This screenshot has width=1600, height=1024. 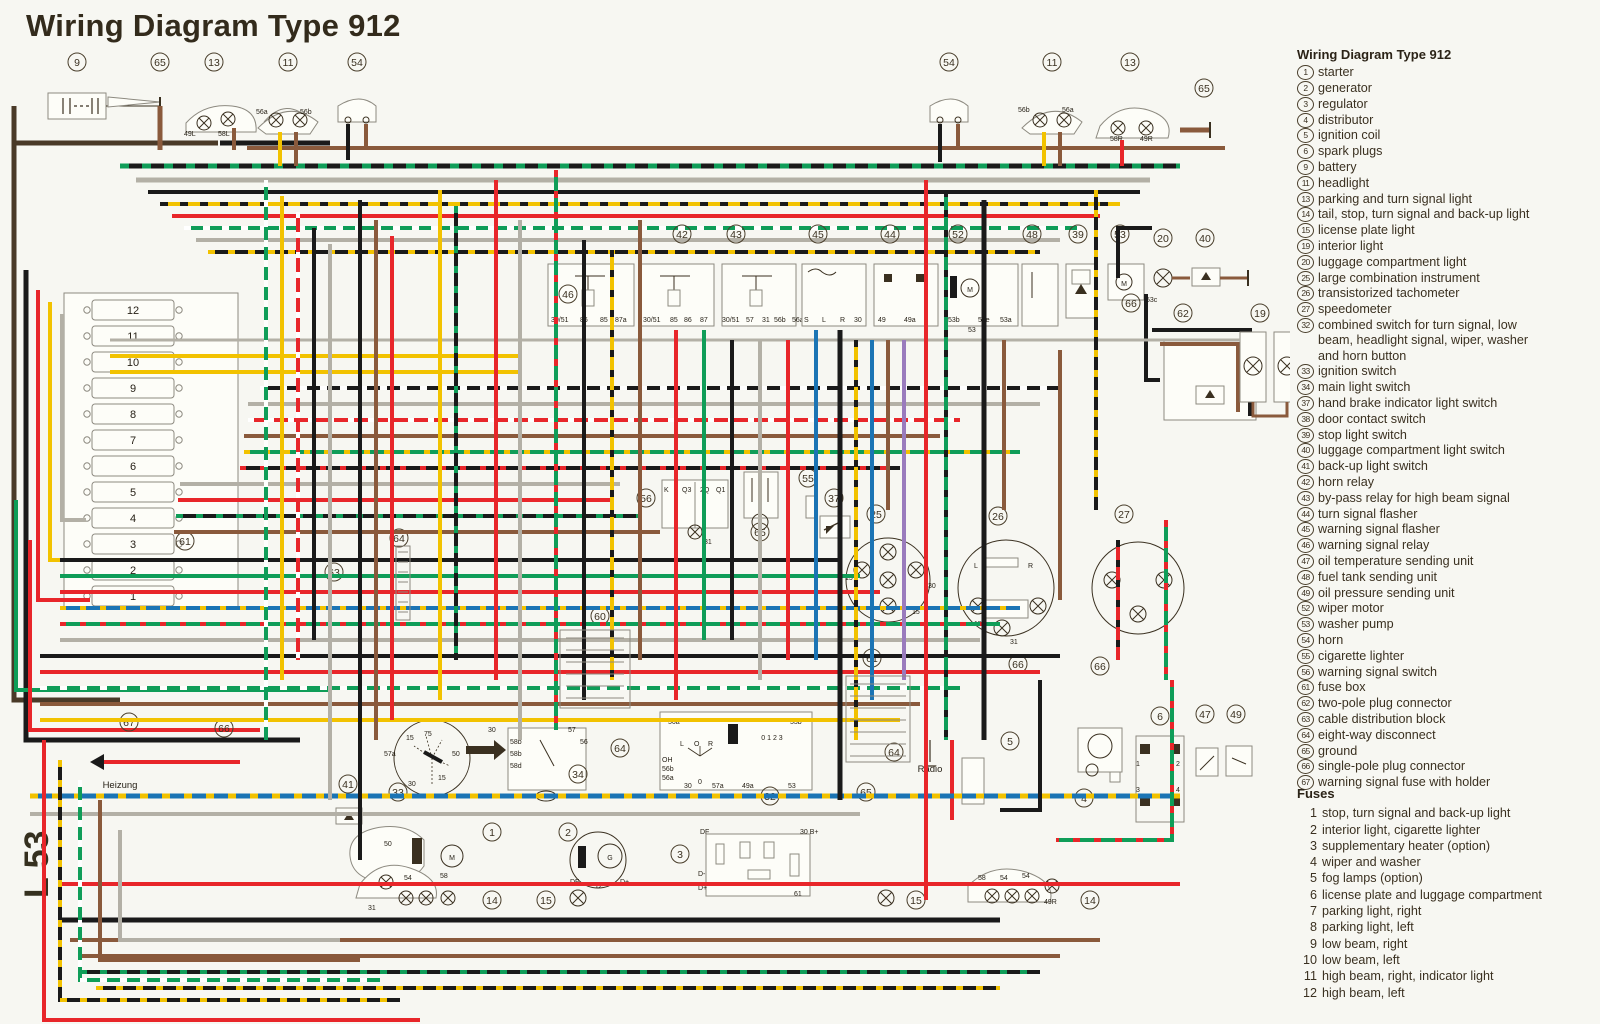 I want to click on legend-item-61: 61 fuse box, so click(x=1447, y=688).